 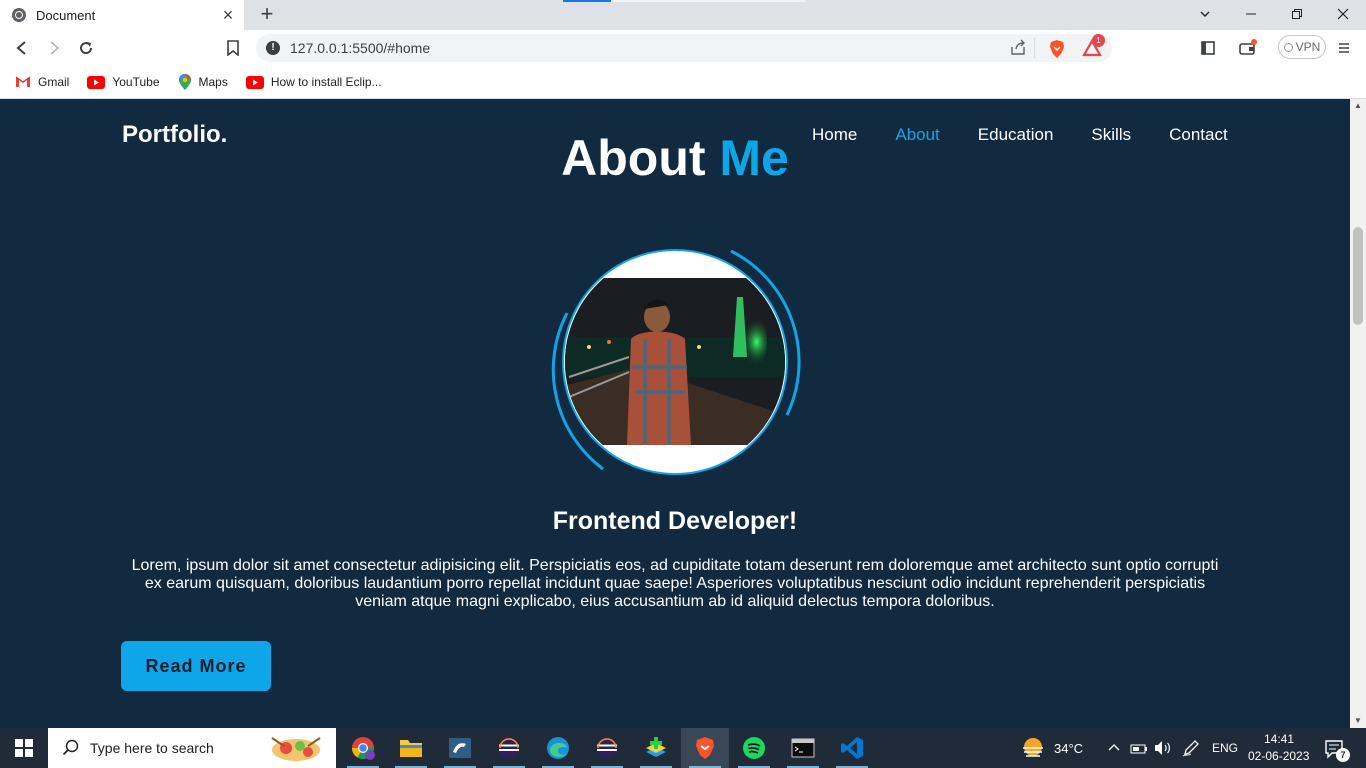 What do you see at coordinates (22, 48) in the screenshot?
I see `back-button` at bounding box center [22, 48].